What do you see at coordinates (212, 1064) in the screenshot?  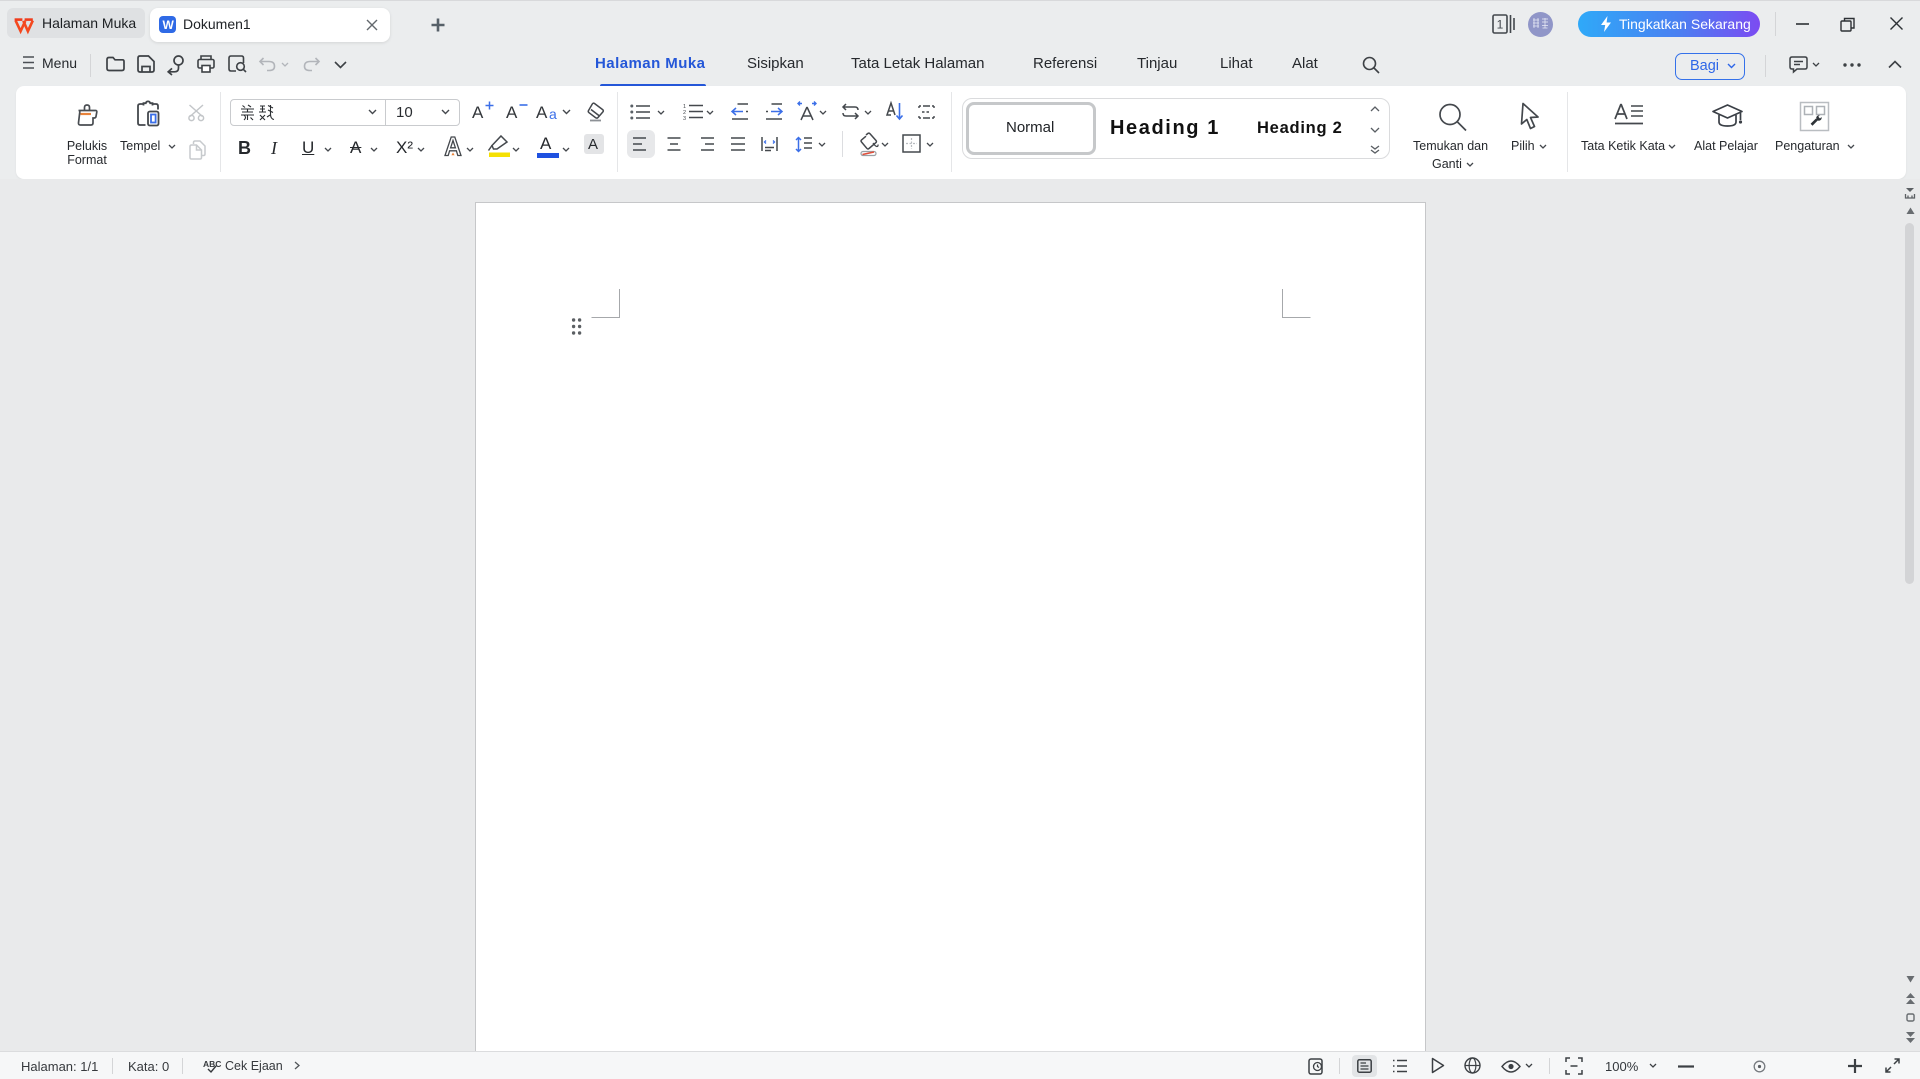 I see `svg-text: ABC` at bounding box center [212, 1064].